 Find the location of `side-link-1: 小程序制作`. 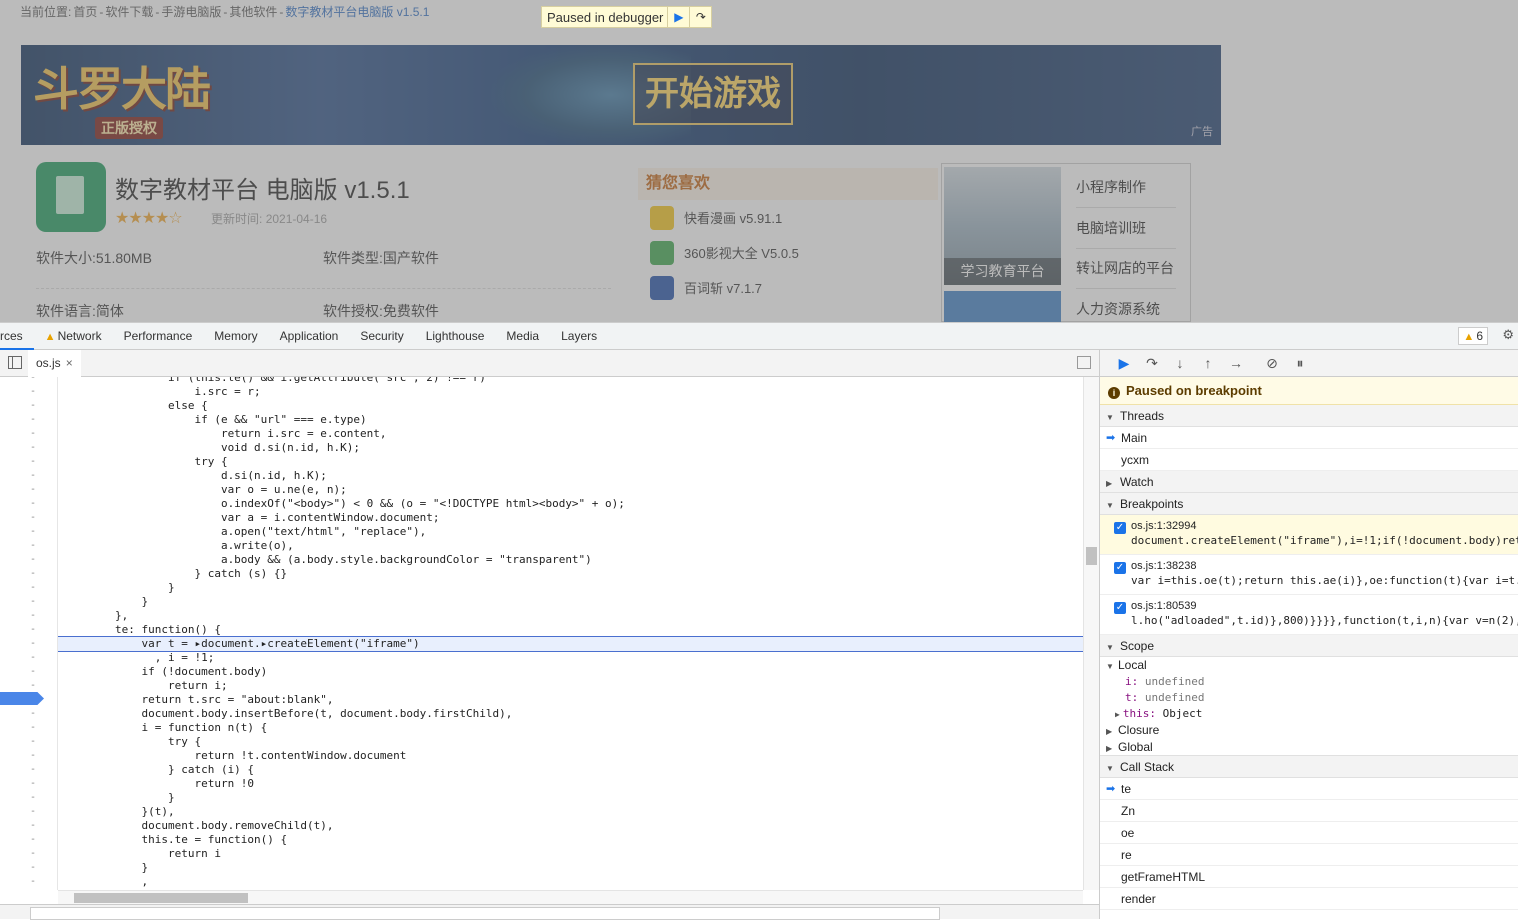

side-link-1: 小程序制作 is located at coordinates (1126, 192).